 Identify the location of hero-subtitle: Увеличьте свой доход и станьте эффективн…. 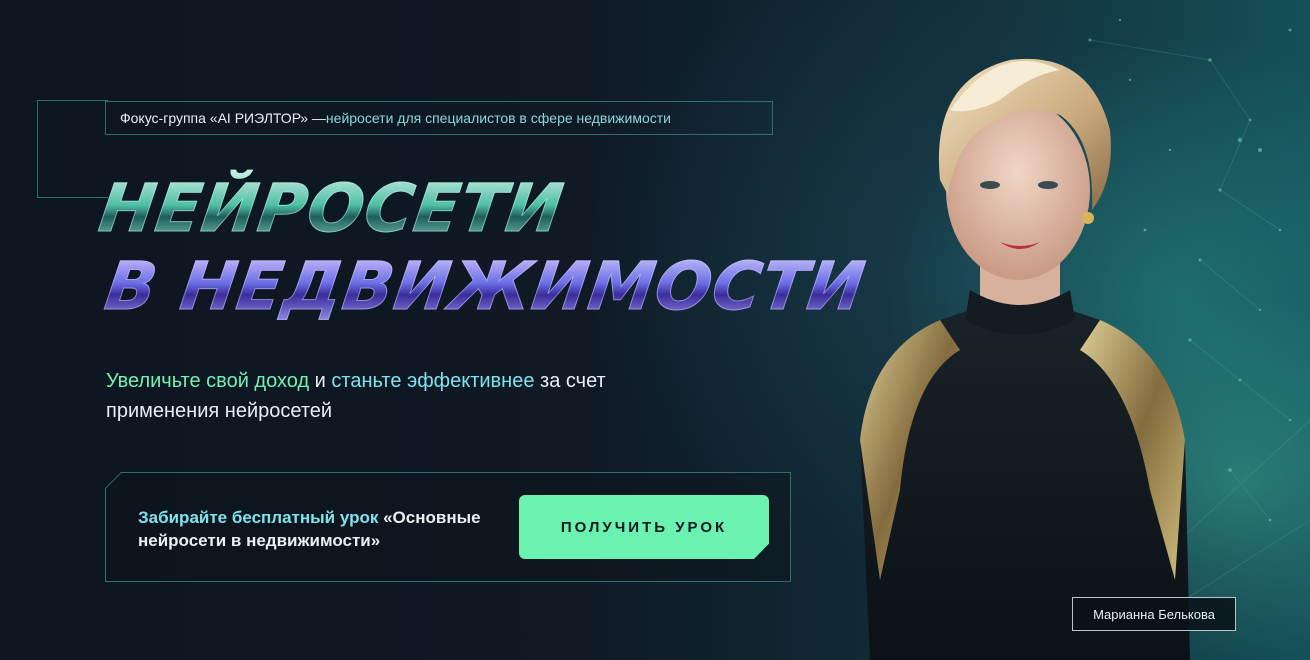
(386, 396).